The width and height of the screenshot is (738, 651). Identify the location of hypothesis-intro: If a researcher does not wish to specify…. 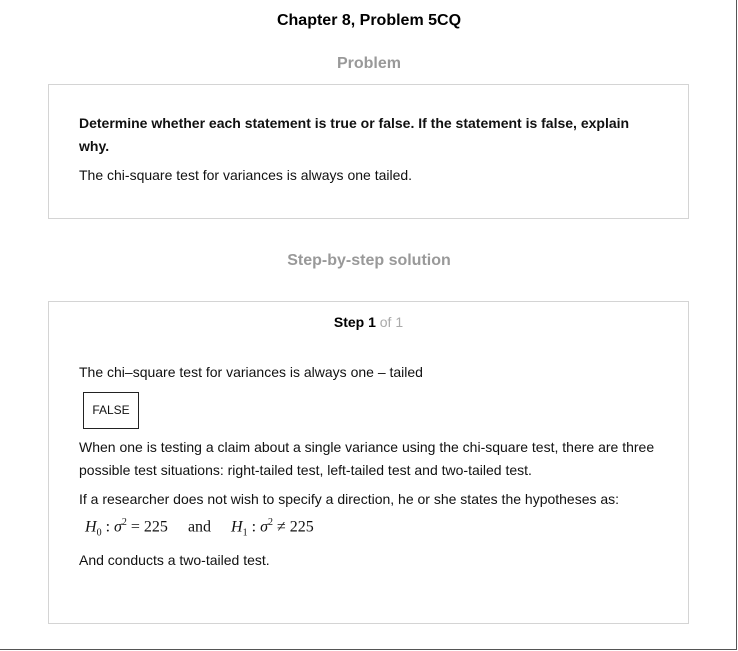
(349, 499).